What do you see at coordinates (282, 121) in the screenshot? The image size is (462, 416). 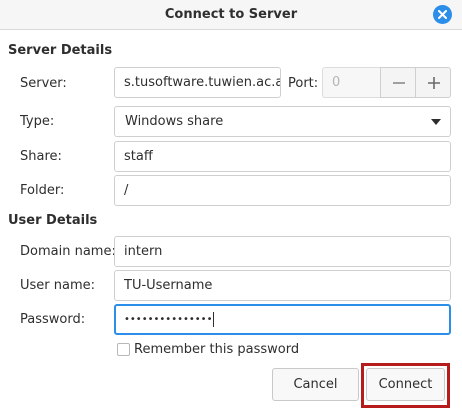 I see `type-select: Windows share` at bounding box center [282, 121].